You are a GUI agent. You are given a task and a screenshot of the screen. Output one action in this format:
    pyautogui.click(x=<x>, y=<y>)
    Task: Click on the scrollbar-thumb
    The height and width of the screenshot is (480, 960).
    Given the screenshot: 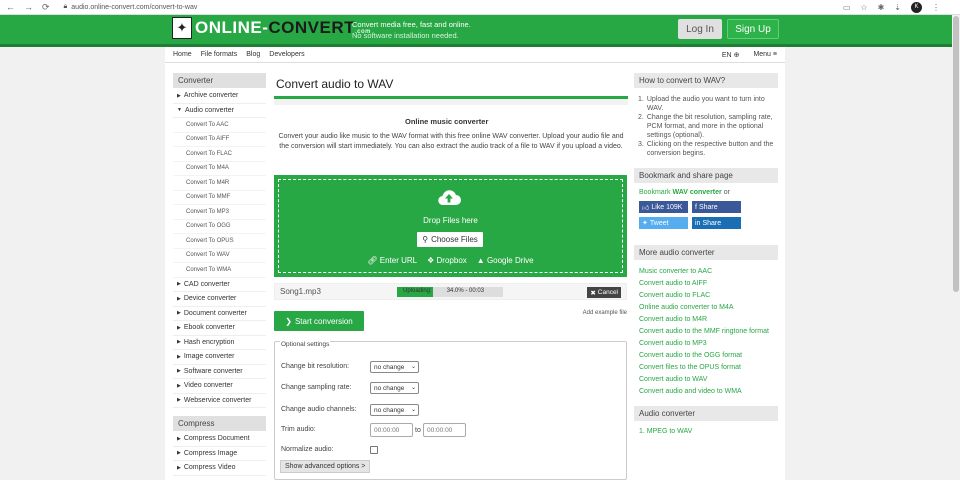 What is the action you would take?
    pyautogui.click(x=956, y=154)
    